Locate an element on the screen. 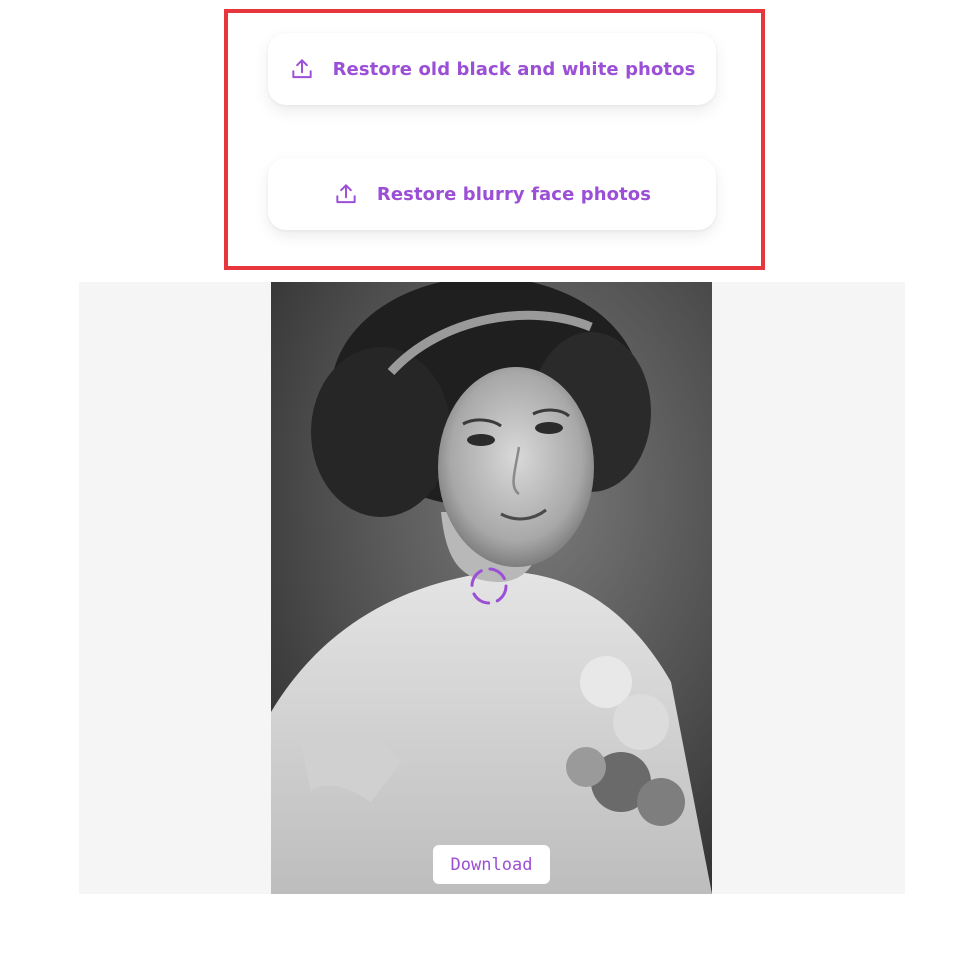  restore-bw-photos-button: Restore old black and white photos is located at coordinates (492, 69).